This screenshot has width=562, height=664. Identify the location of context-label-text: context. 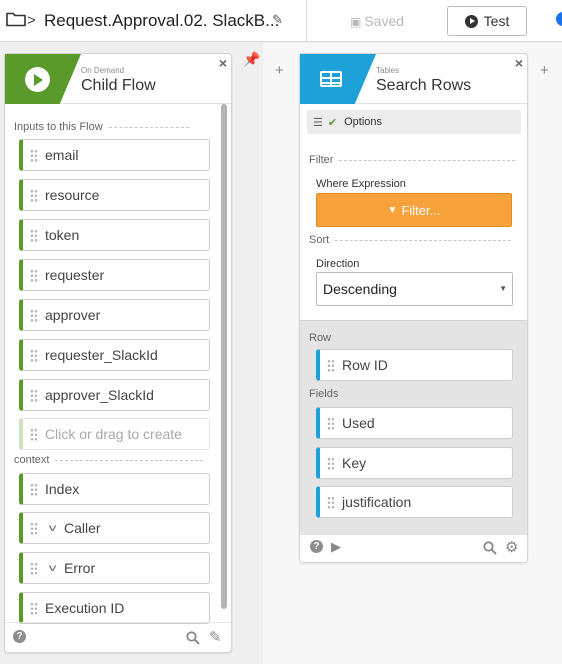
(32, 460).